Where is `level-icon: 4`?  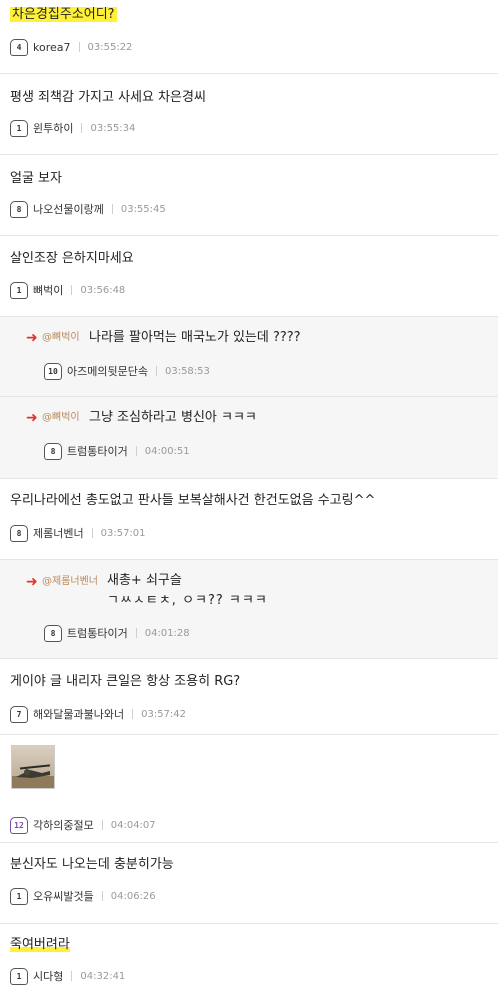 level-icon: 4 is located at coordinates (19, 47).